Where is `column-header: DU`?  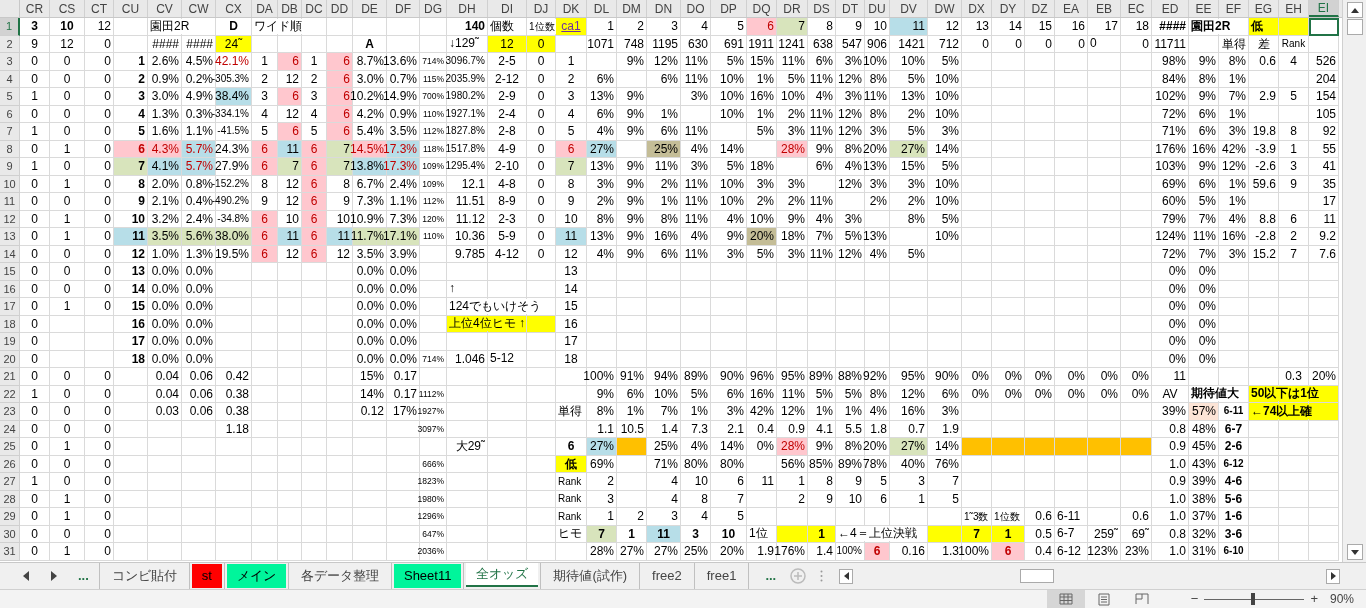 column-header: DU is located at coordinates (877, 8).